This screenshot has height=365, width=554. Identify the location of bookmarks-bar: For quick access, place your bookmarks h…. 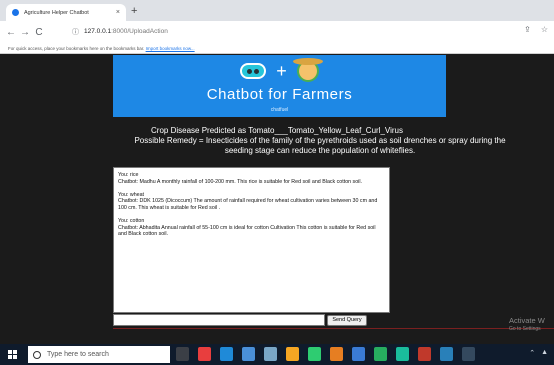
(277, 48).